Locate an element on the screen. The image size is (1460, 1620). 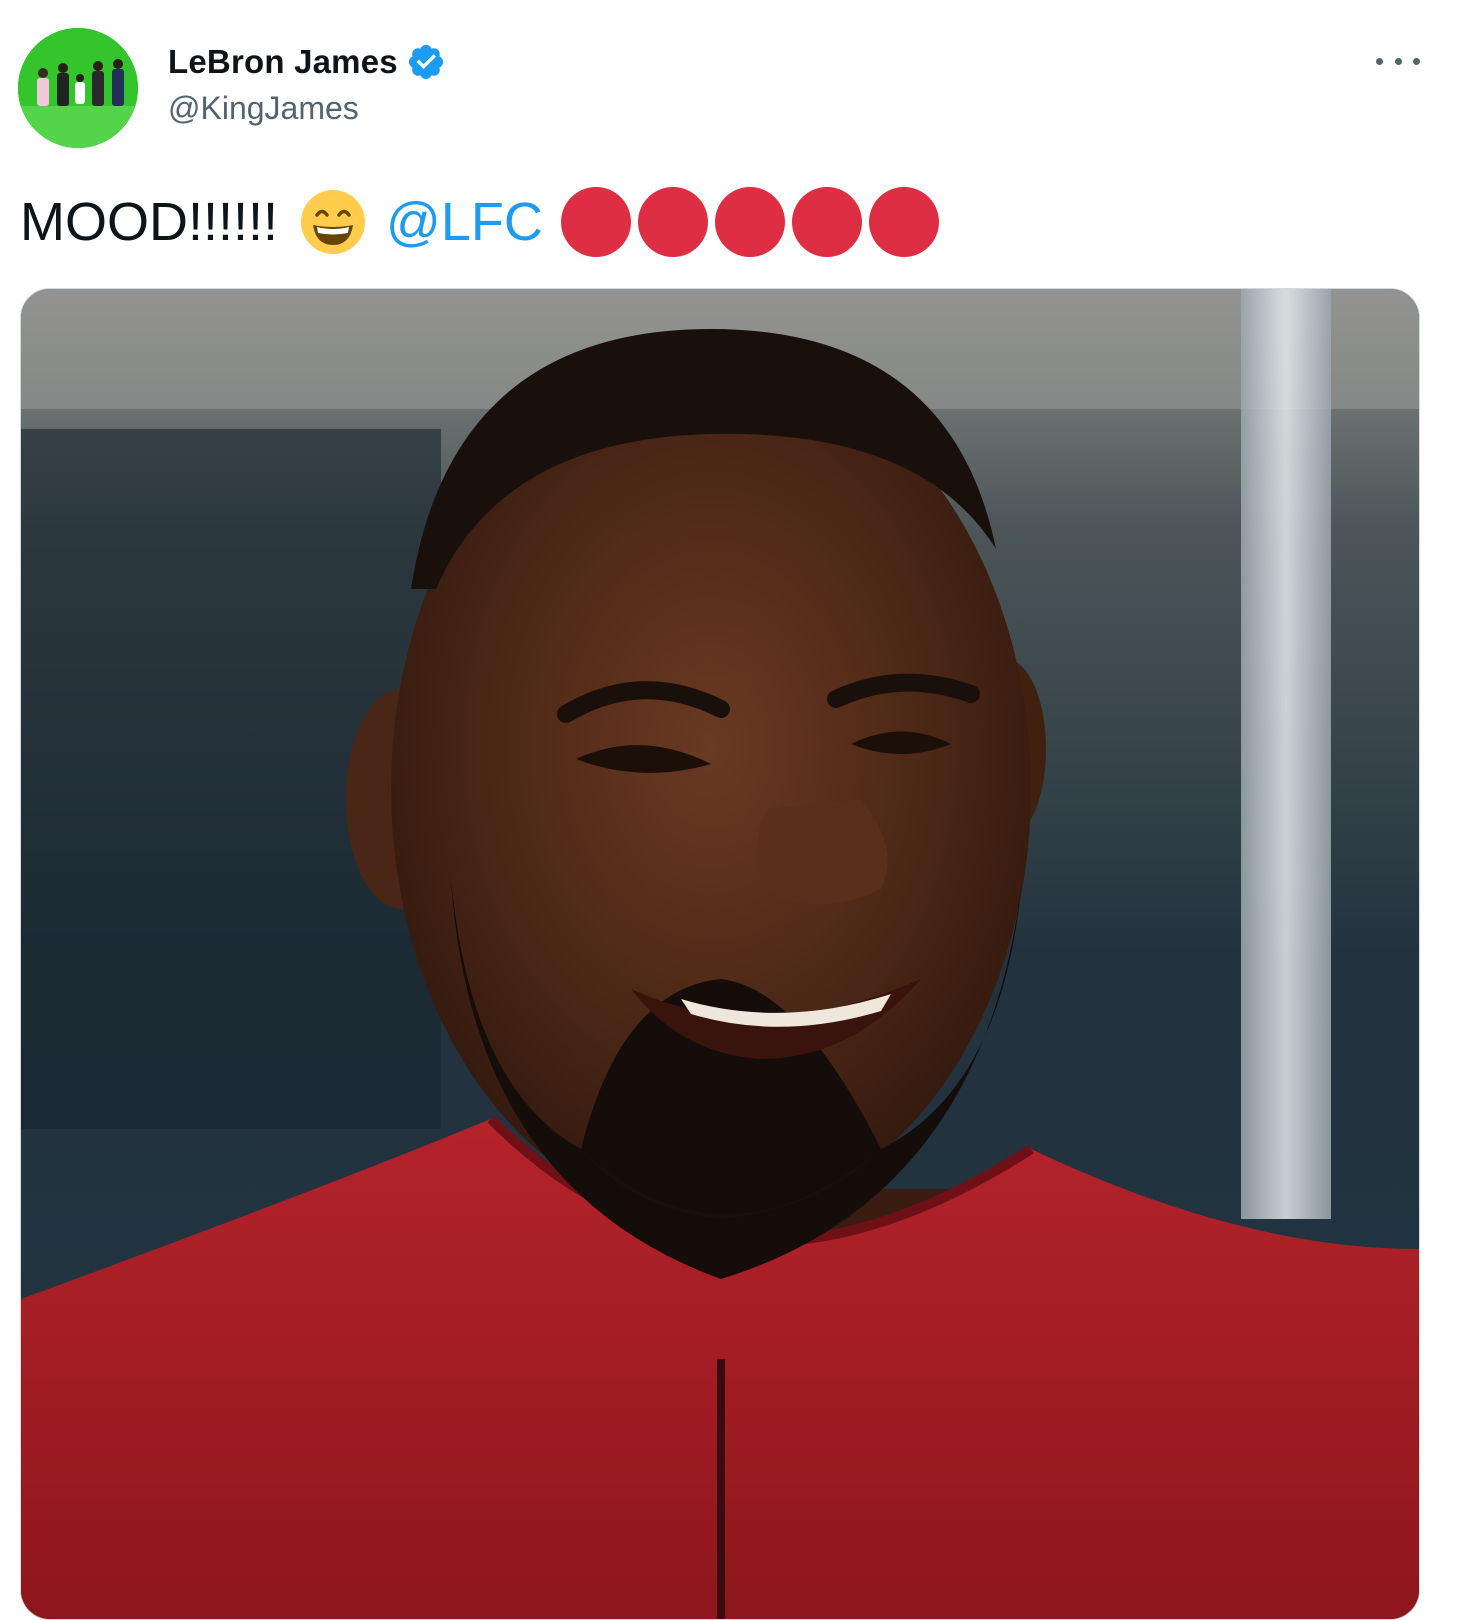
tweet-text: MOOD!!!!!! @LFC is located at coordinates (483, 222).